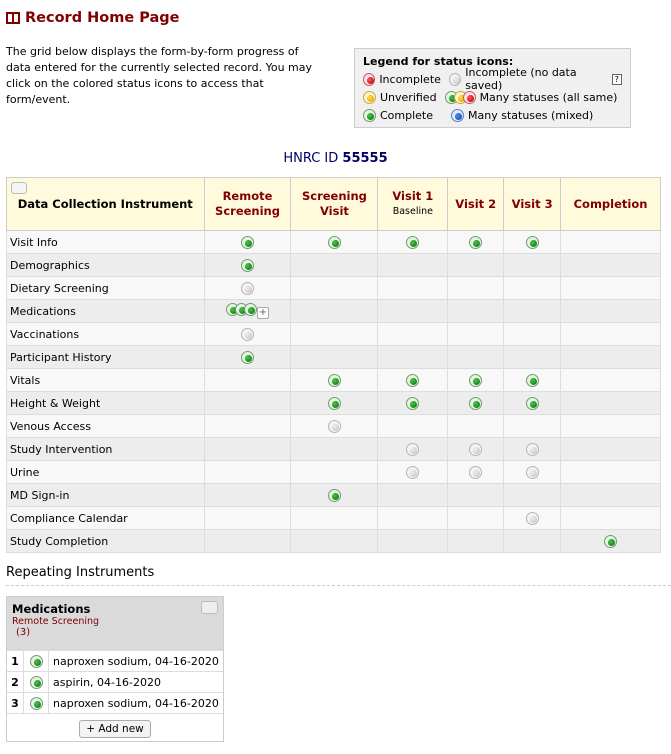 The width and height of the screenshot is (671, 754). What do you see at coordinates (333, 357) in the screenshot?
I see `table-row: Participant History` at bounding box center [333, 357].